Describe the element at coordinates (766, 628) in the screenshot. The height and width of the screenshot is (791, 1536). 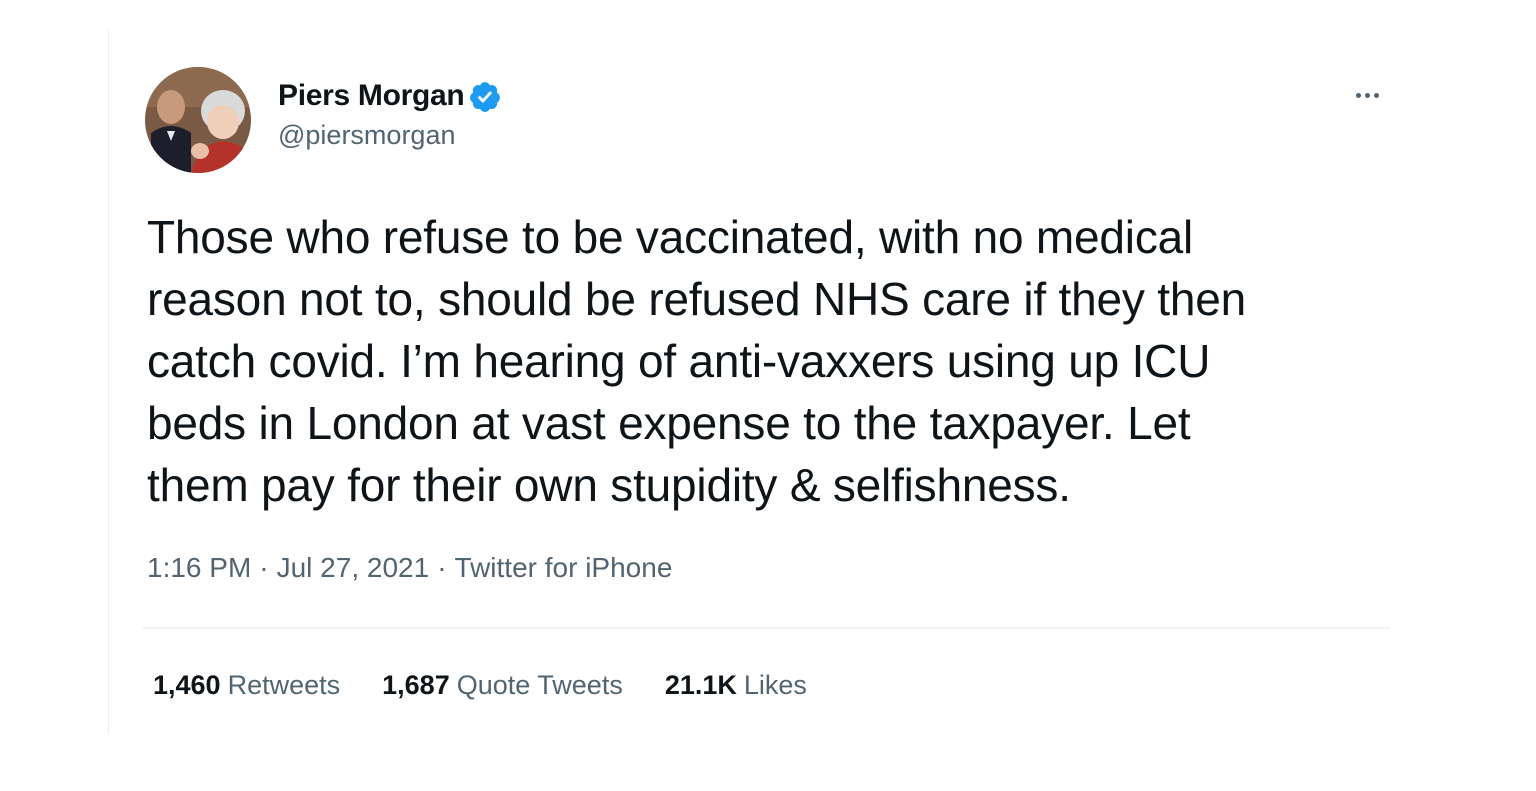
I see `divider` at that location.